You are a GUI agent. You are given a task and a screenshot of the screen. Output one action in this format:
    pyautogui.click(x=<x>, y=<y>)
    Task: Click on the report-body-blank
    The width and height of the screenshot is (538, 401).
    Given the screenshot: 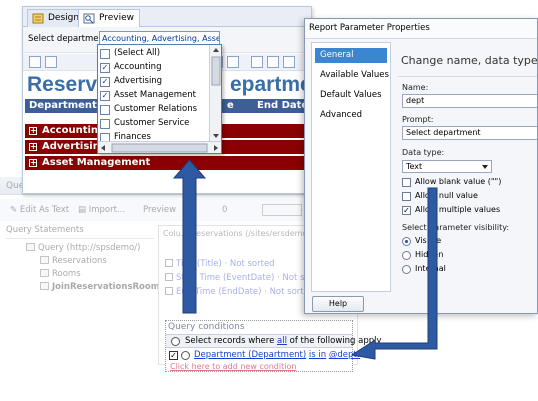 What is the action you would take?
    pyautogui.click(x=168, y=182)
    